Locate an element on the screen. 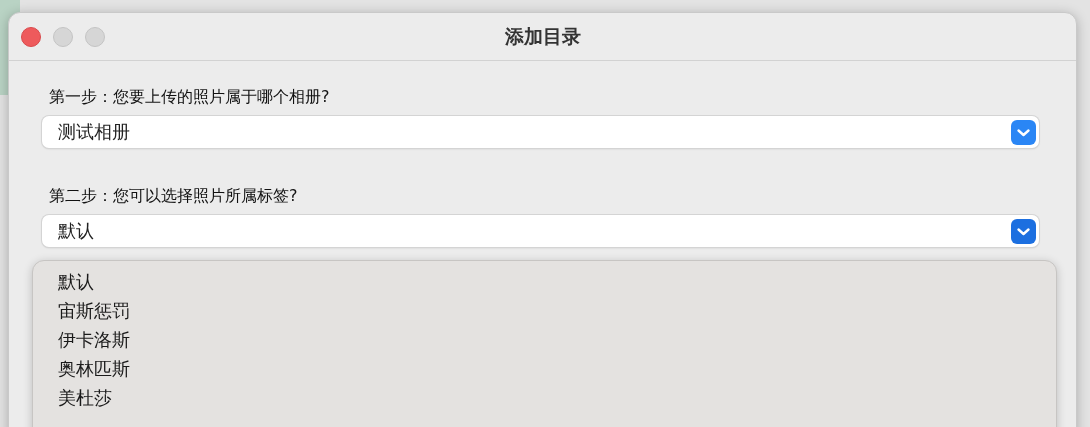 Image resolution: width=1090 pixels, height=427 pixels. close-button is located at coordinates (31, 36).